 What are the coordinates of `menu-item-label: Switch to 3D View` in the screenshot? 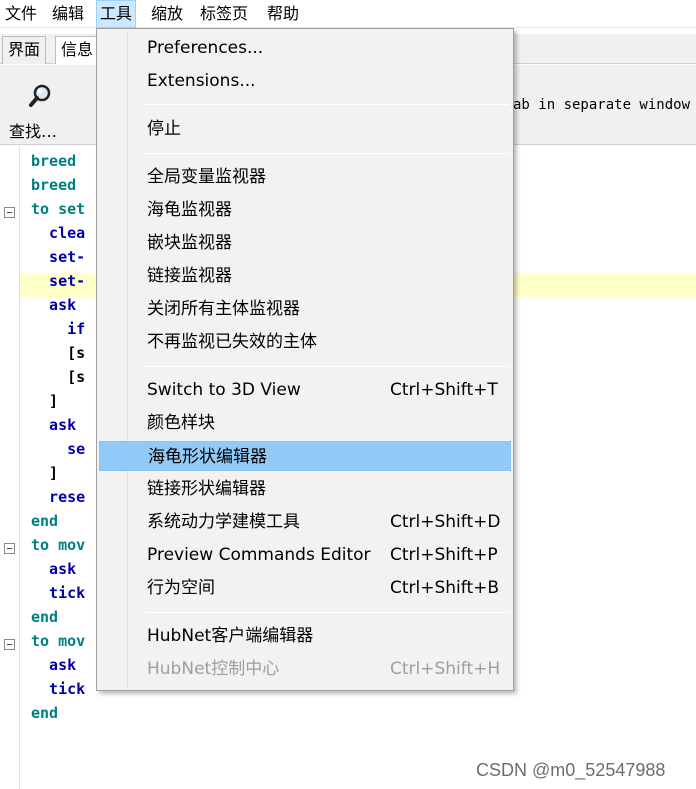 It's located at (224, 390).